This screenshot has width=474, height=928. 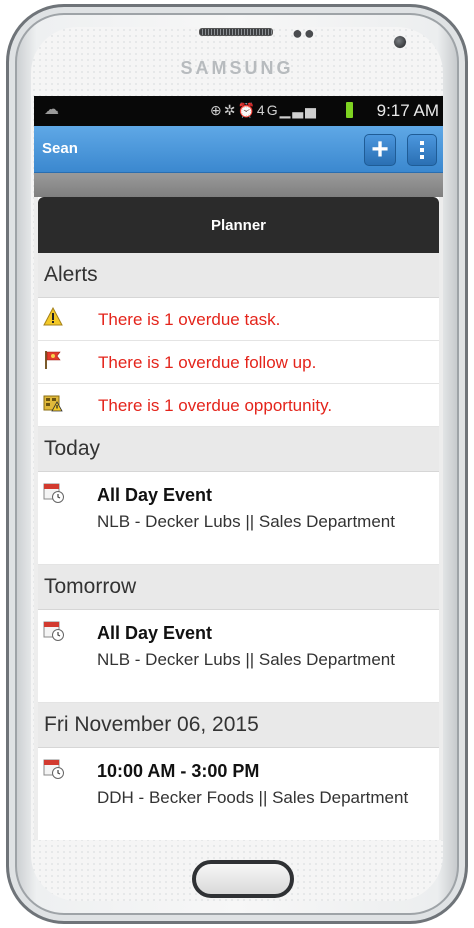 What do you see at coordinates (298, 110) in the screenshot?
I see `signal-icon: ▁▃▅` at bounding box center [298, 110].